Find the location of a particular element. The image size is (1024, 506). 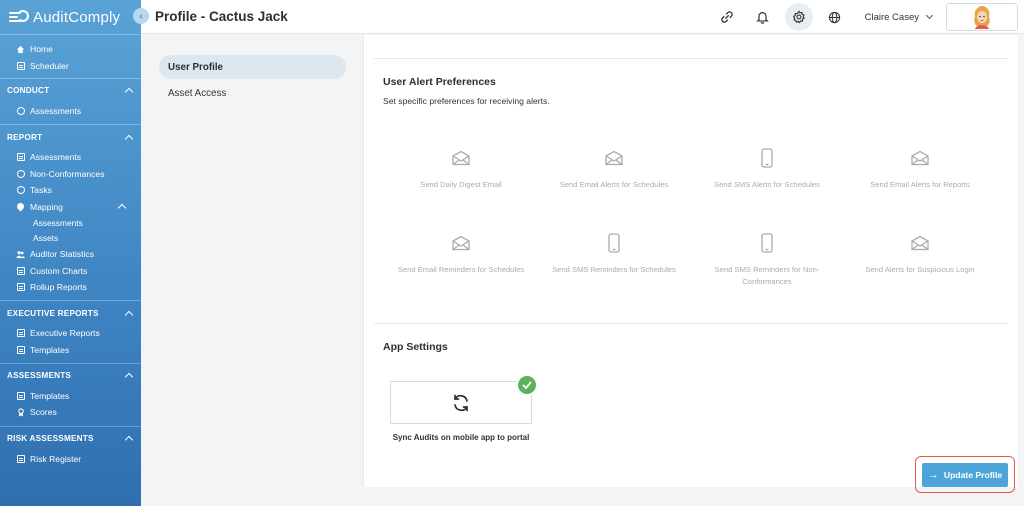

sync-enabled-check-badge is located at coordinates (527, 385).